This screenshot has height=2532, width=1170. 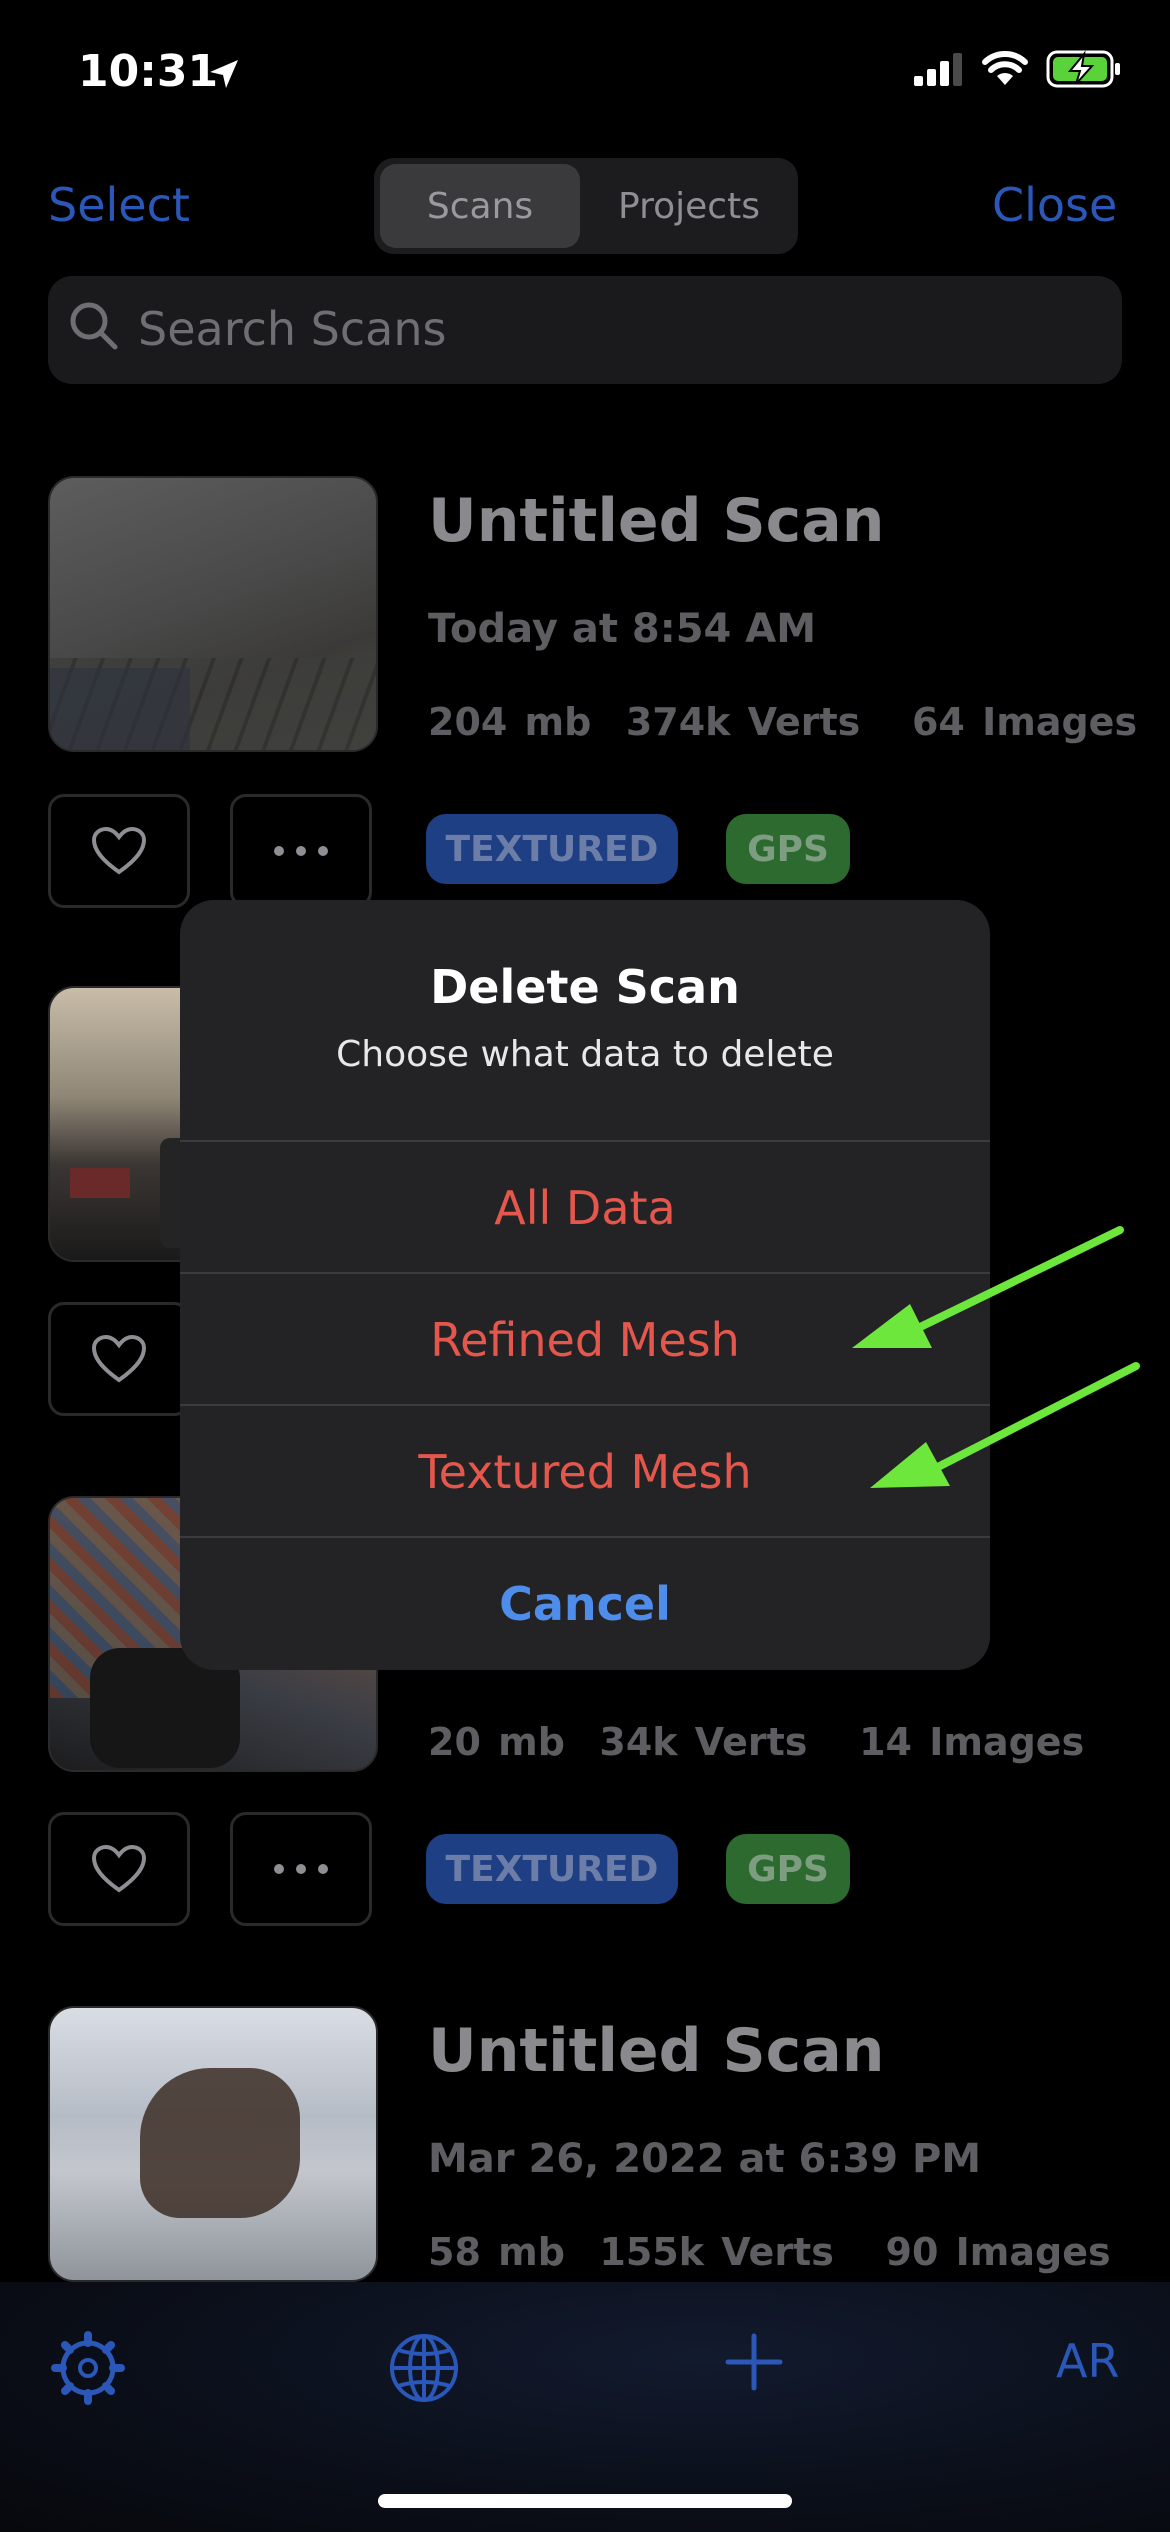 What do you see at coordinates (292, 329) in the screenshot?
I see `search-input: Search Scans` at bounding box center [292, 329].